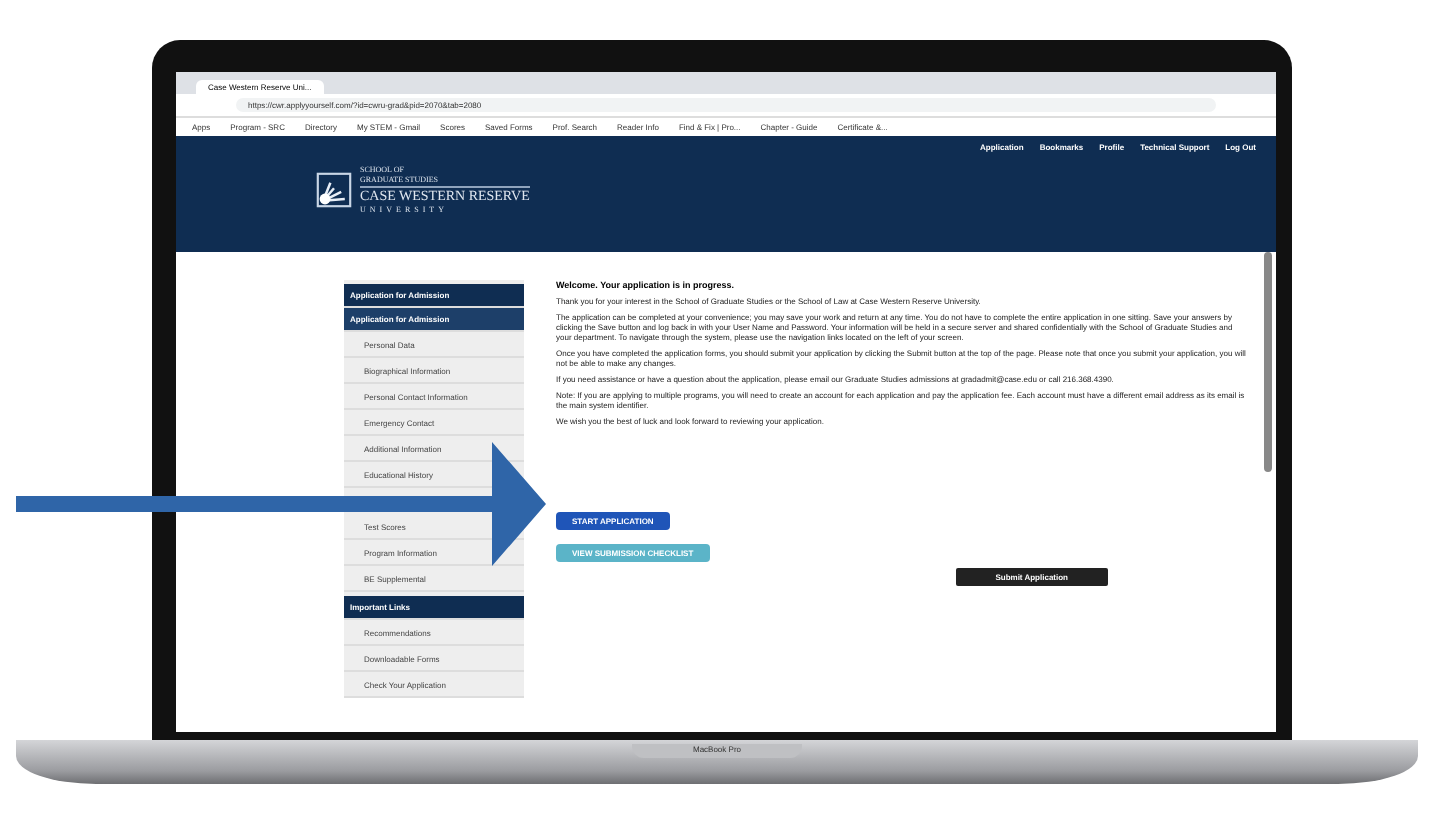 Image resolution: width=1434 pixels, height=836 pixels. What do you see at coordinates (1268, 362) in the screenshot?
I see `scrollbar` at bounding box center [1268, 362].